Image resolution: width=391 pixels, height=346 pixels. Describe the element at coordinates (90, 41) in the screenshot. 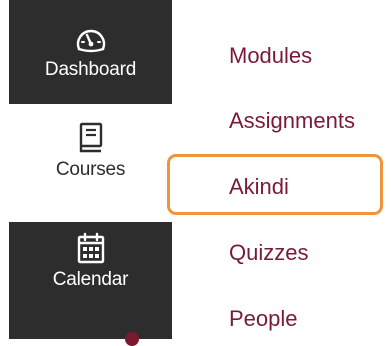

I see `dashboard-icon` at that location.